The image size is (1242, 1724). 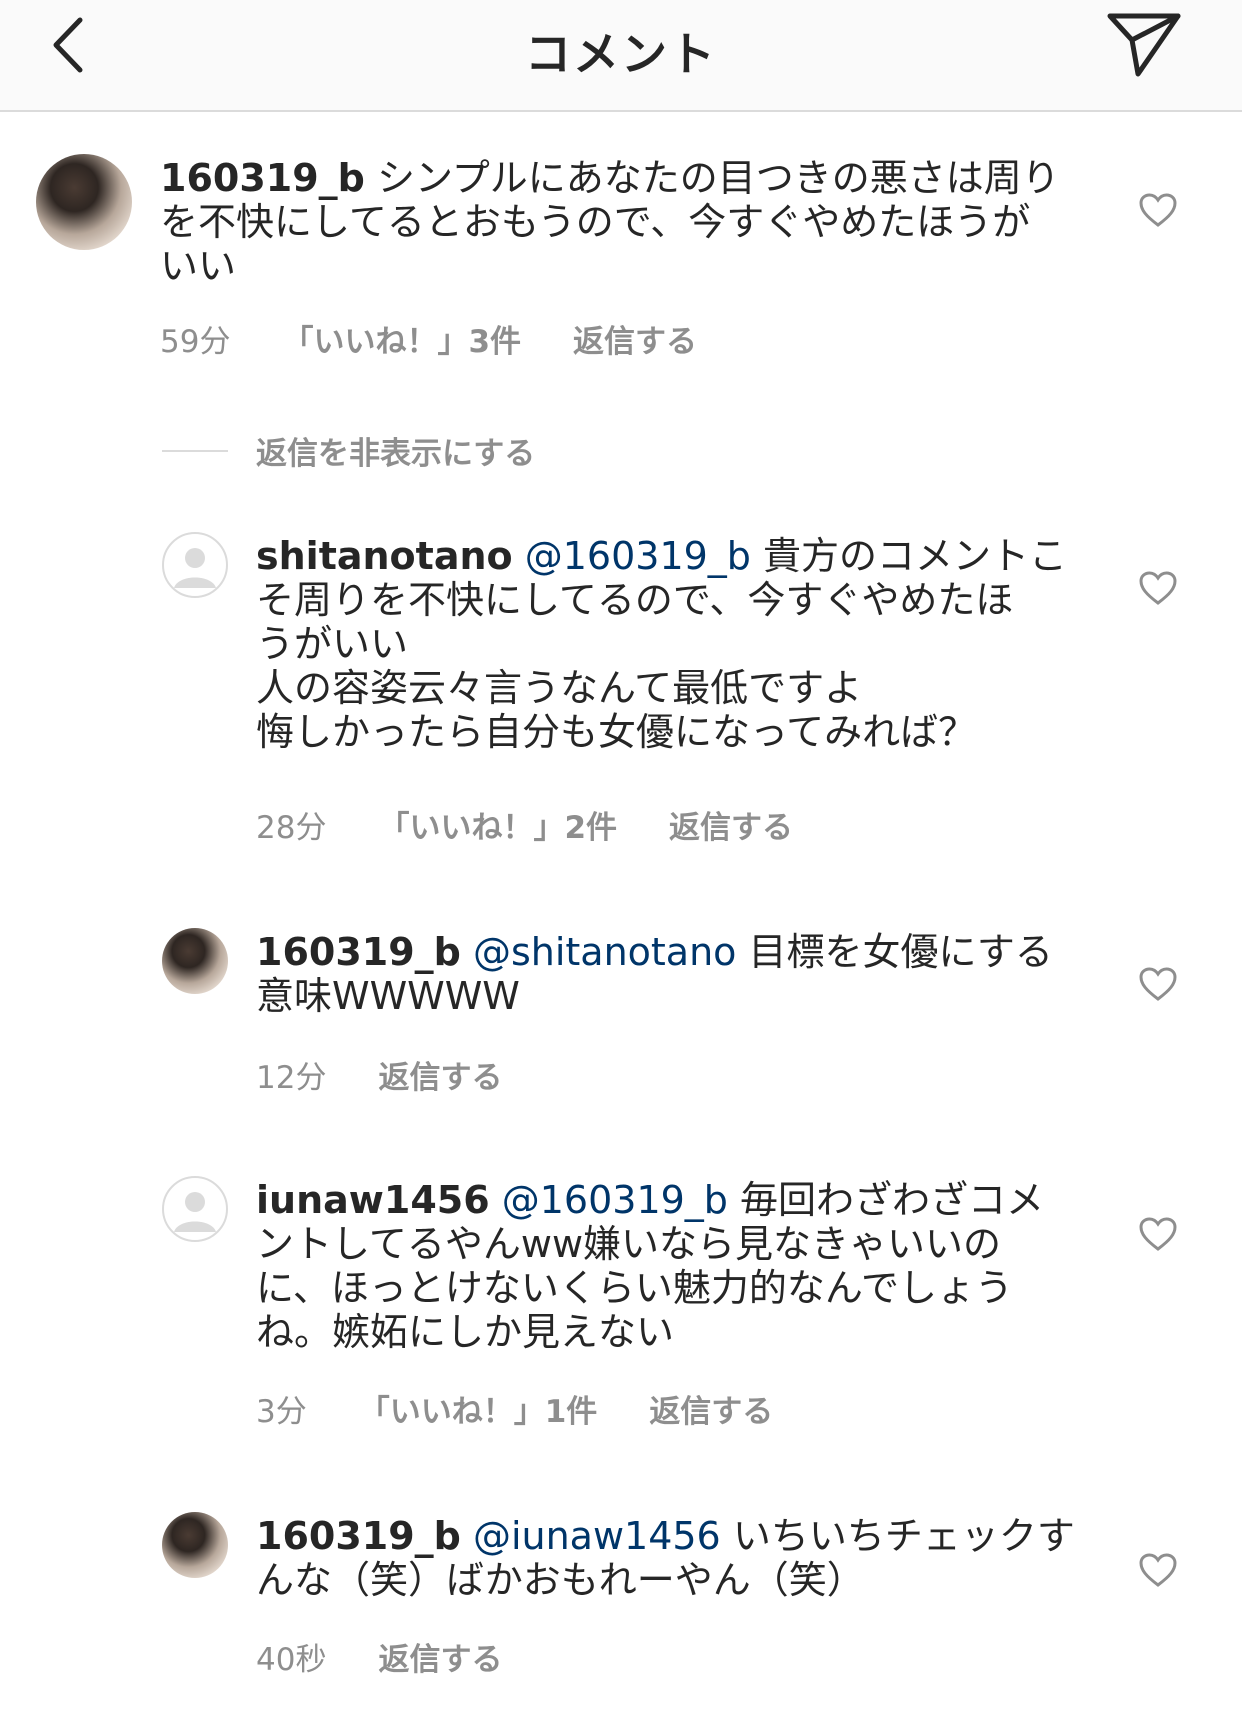 I want to click on timestamp: 3分, so click(x=281, y=1412).